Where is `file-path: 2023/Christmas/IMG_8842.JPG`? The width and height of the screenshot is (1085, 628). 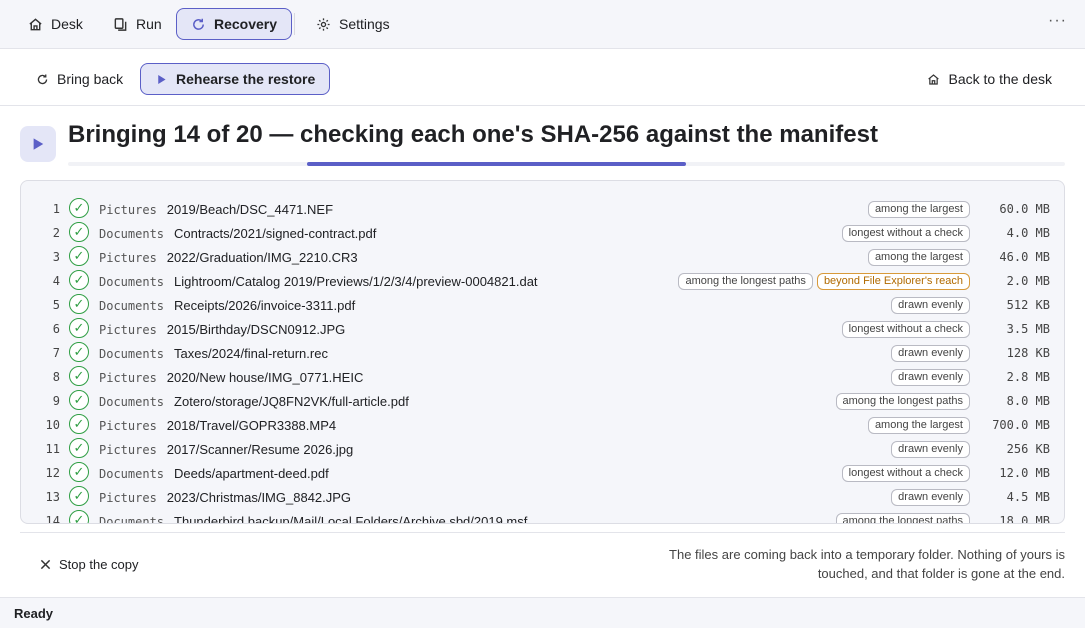 file-path: 2023/Christmas/IMG_8842.JPG is located at coordinates (259, 497).